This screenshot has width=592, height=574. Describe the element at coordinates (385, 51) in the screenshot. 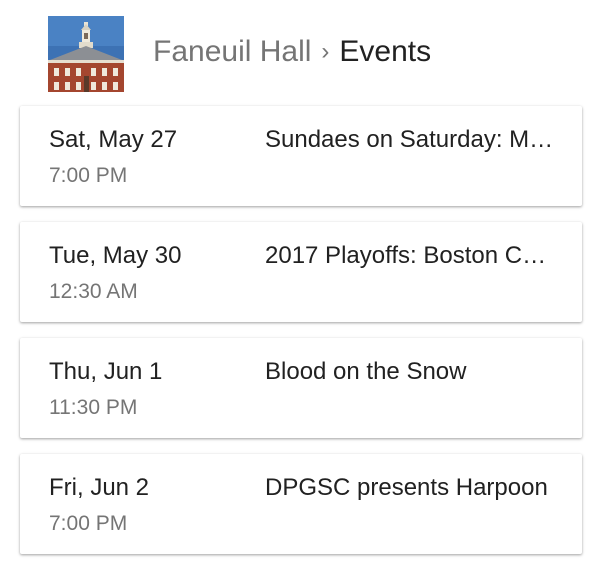

I see `page-title: Events` at that location.